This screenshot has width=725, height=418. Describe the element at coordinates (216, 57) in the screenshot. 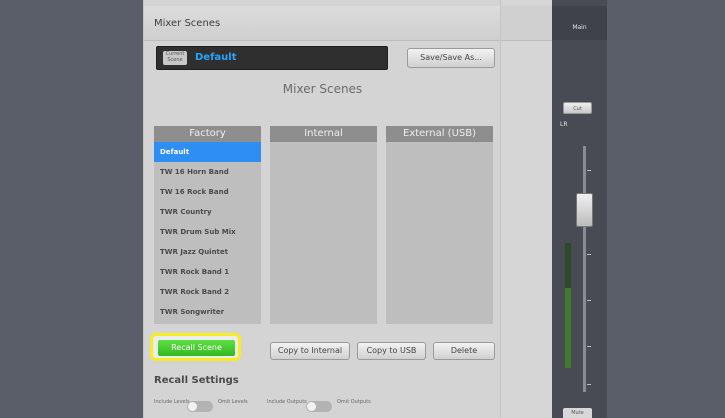

I see `current-scene-name: Default` at that location.